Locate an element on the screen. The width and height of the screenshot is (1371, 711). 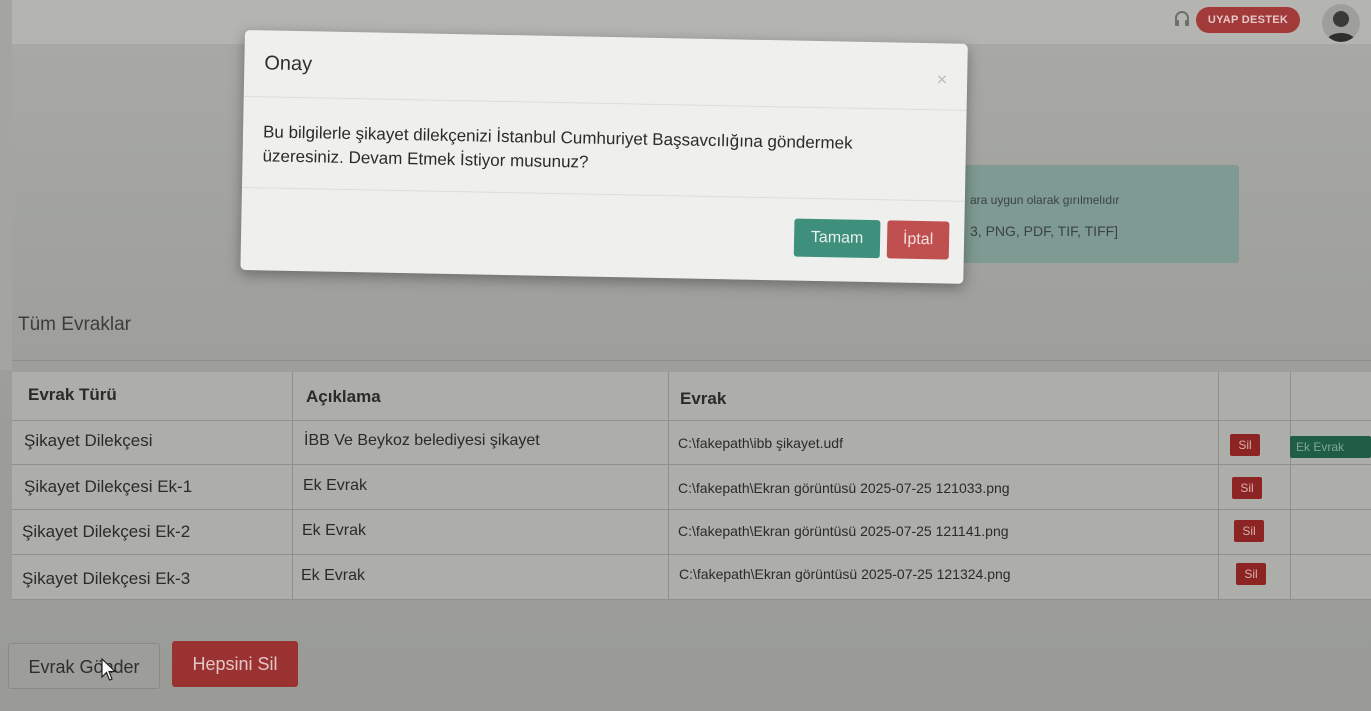
close-icon: × is located at coordinates (941, 79).